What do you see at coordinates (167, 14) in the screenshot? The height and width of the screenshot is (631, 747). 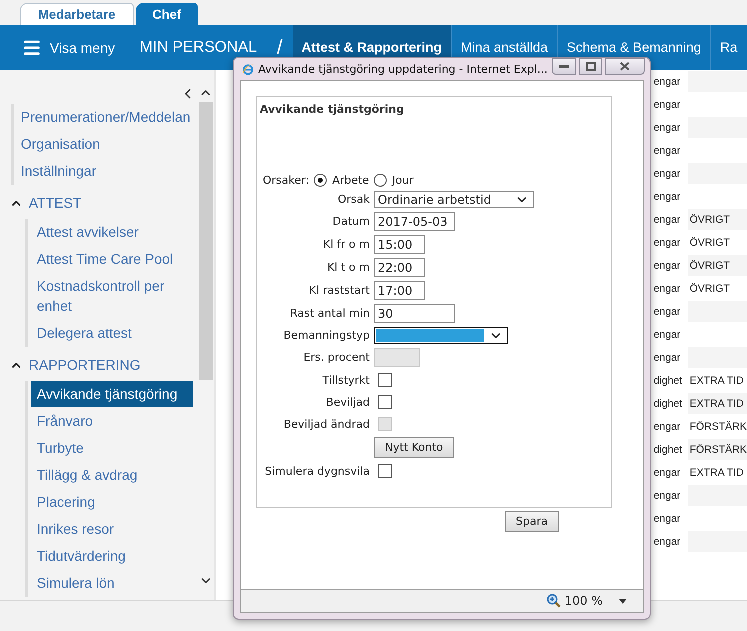 I see `top-tab: Chef` at bounding box center [167, 14].